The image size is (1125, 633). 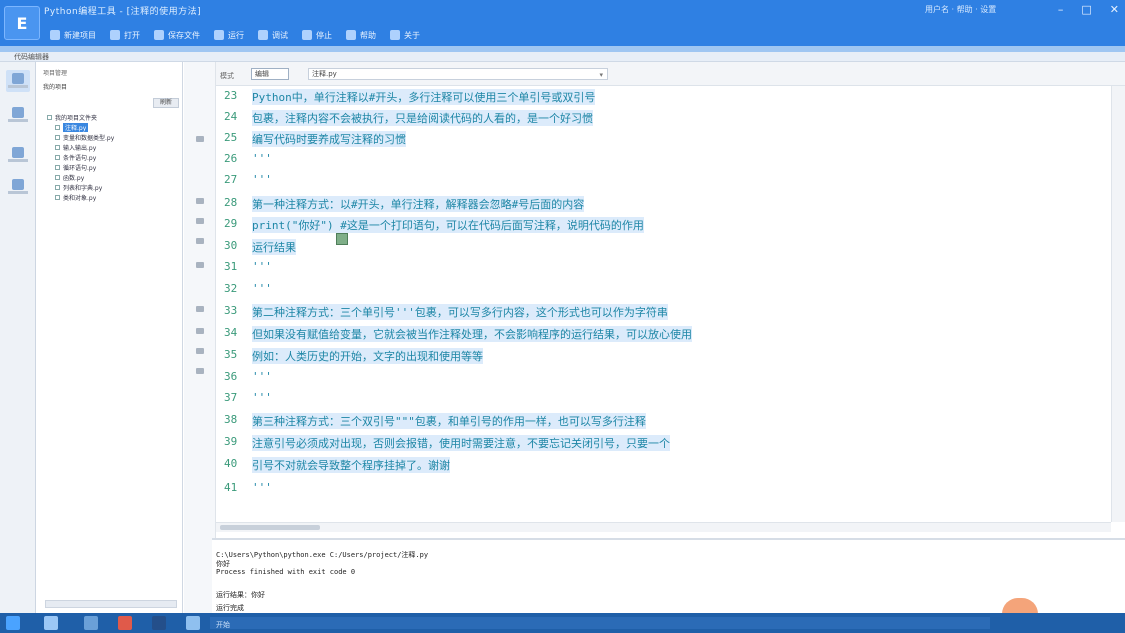 What do you see at coordinates (273, 35) in the screenshot?
I see `debug-button: 调试` at bounding box center [273, 35].